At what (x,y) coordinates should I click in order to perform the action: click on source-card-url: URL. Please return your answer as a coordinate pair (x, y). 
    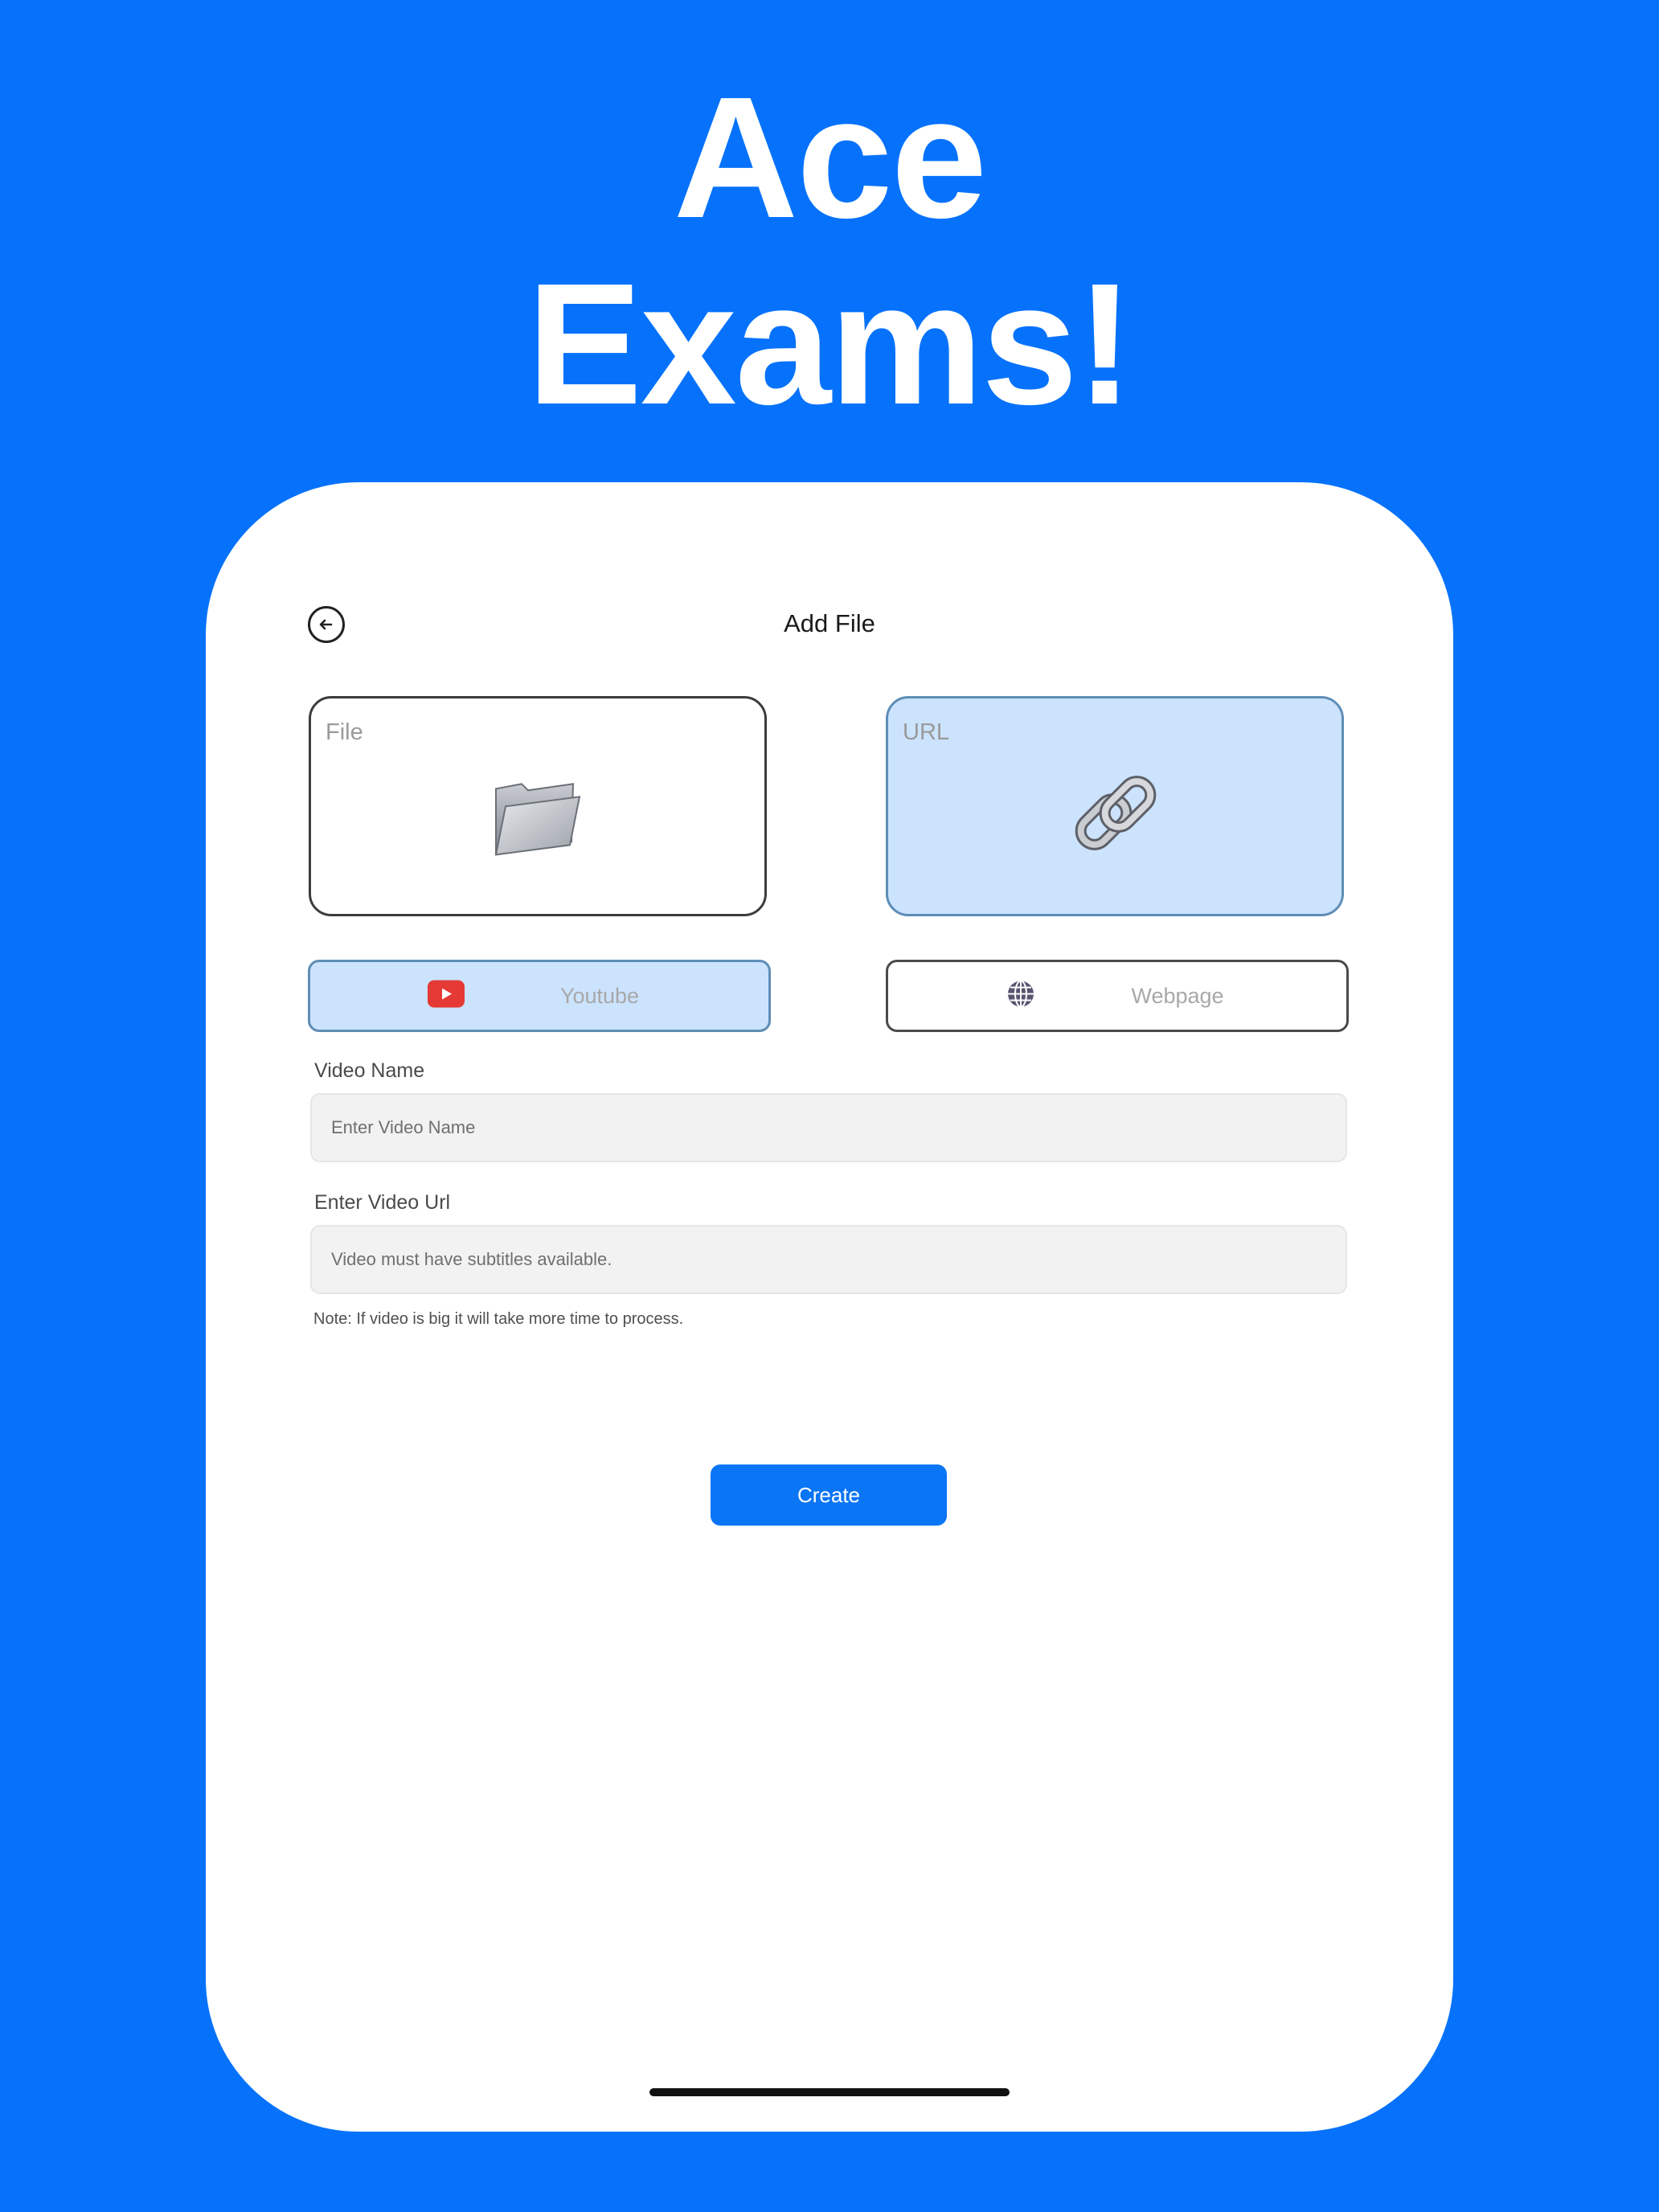
    Looking at the image, I should click on (1115, 806).